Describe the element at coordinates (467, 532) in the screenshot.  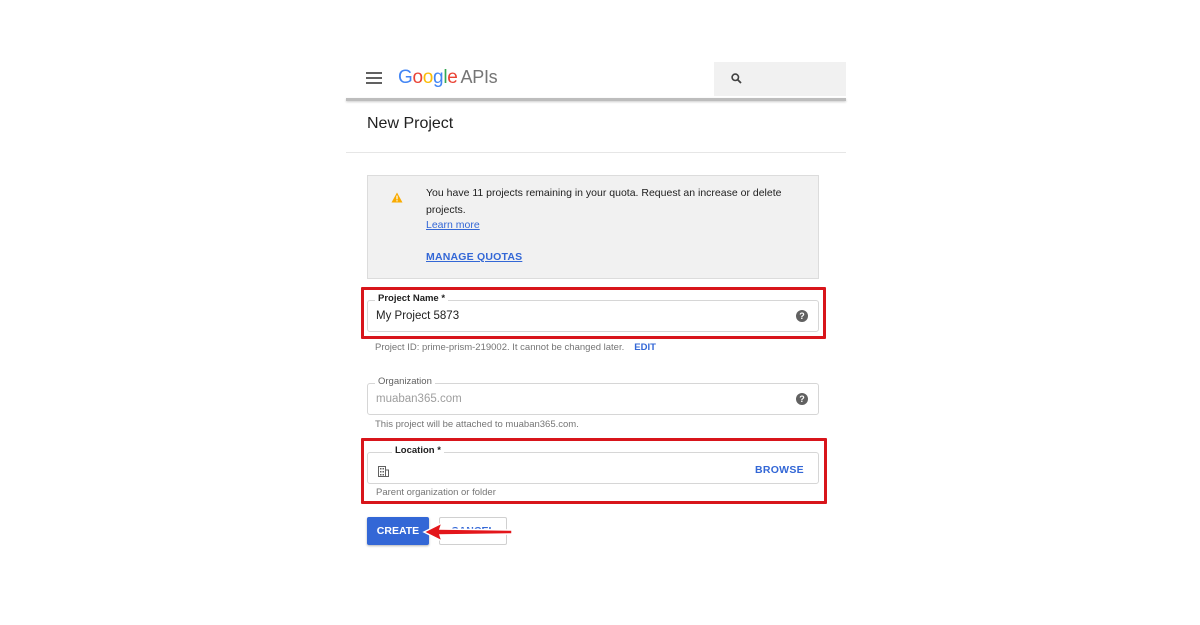
I see `red-arrow-icon` at that location.